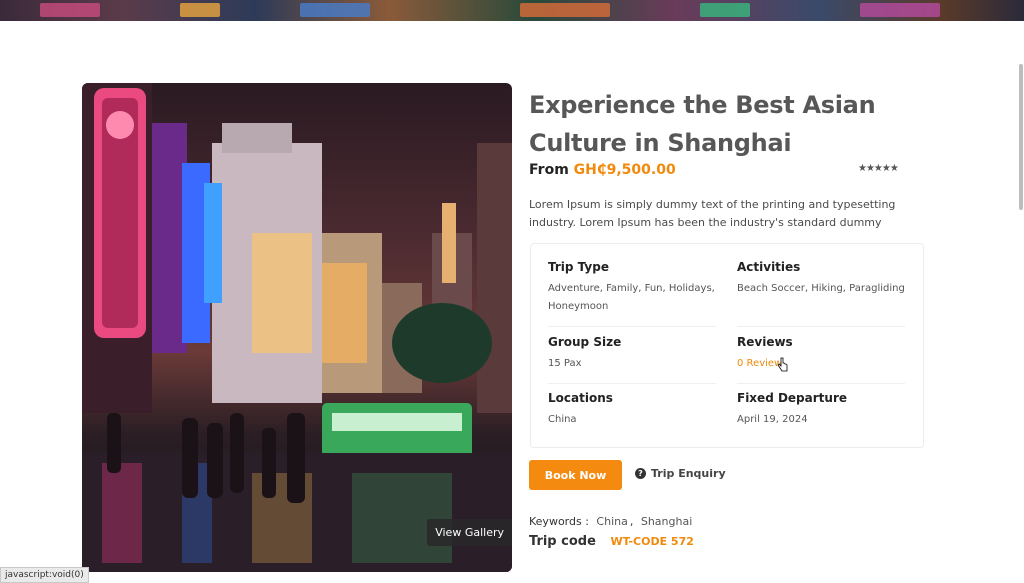 Image resolution: width=1024 pixels, height=583 pixels. Describe the element at coordinates (578, 267) in the screenshot. I see `trip-type-label: Trip Type` at that location.